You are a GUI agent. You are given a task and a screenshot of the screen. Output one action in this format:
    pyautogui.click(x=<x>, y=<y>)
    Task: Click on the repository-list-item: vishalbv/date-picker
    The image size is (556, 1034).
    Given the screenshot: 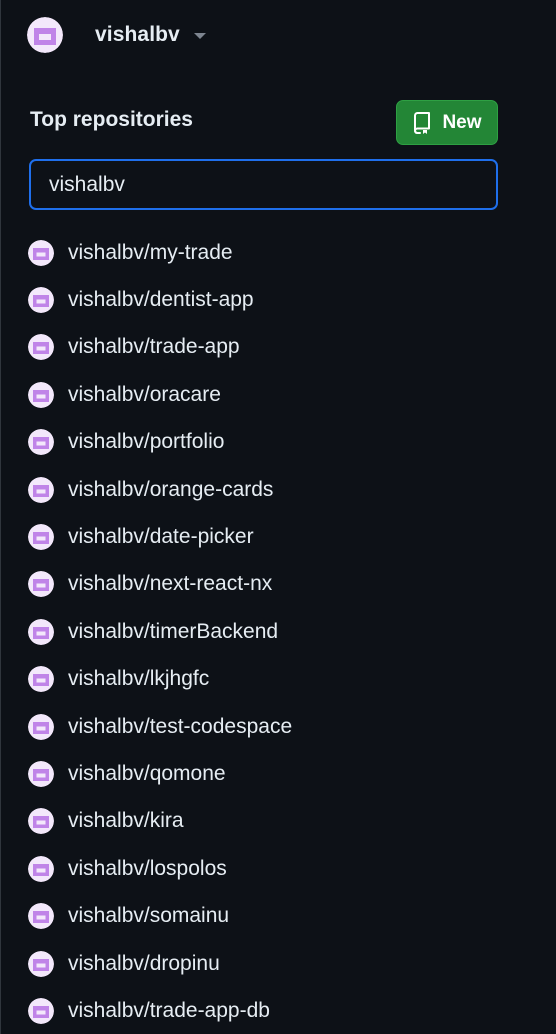 What is the action you would take?
    pyautogui.click(x=268, y=536)
    